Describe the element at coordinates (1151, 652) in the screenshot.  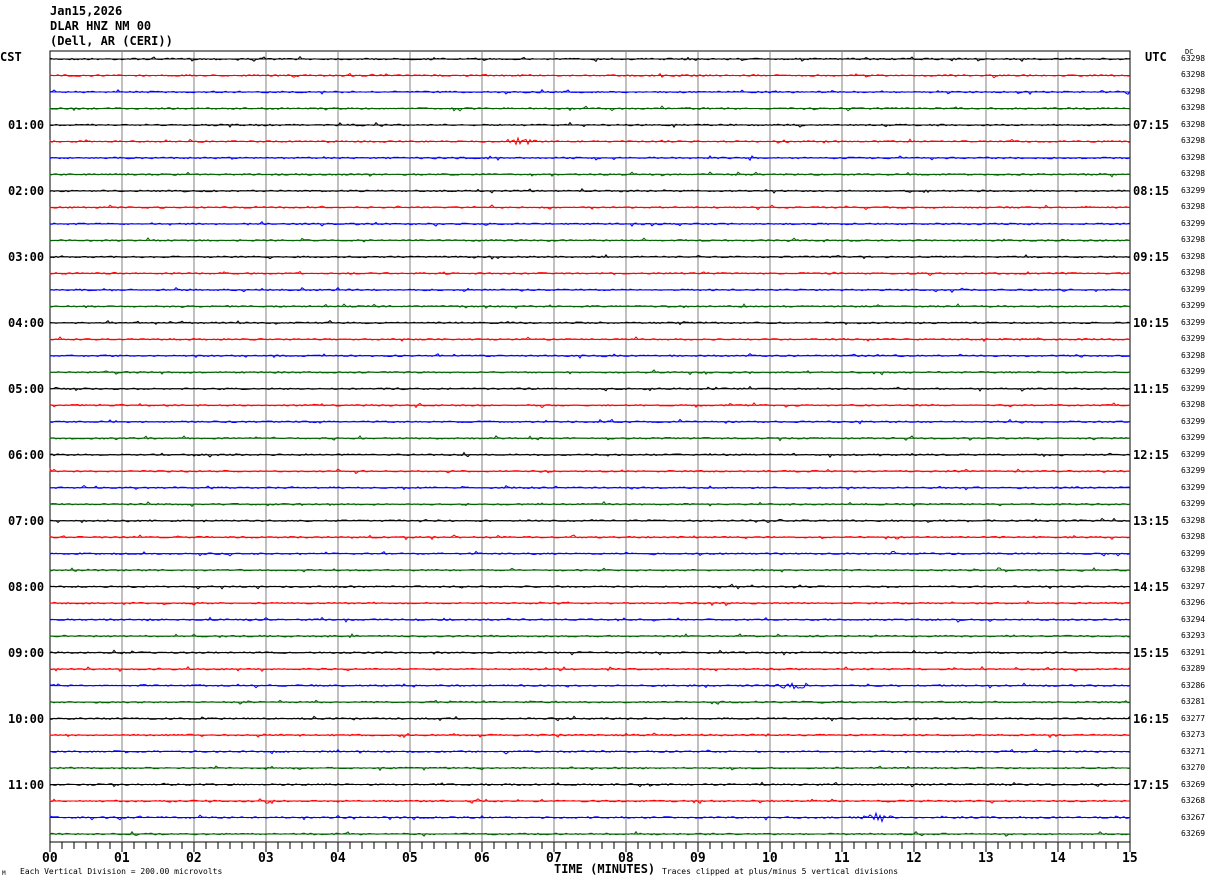
I see `utc-hour-label: 15:15` at that location.